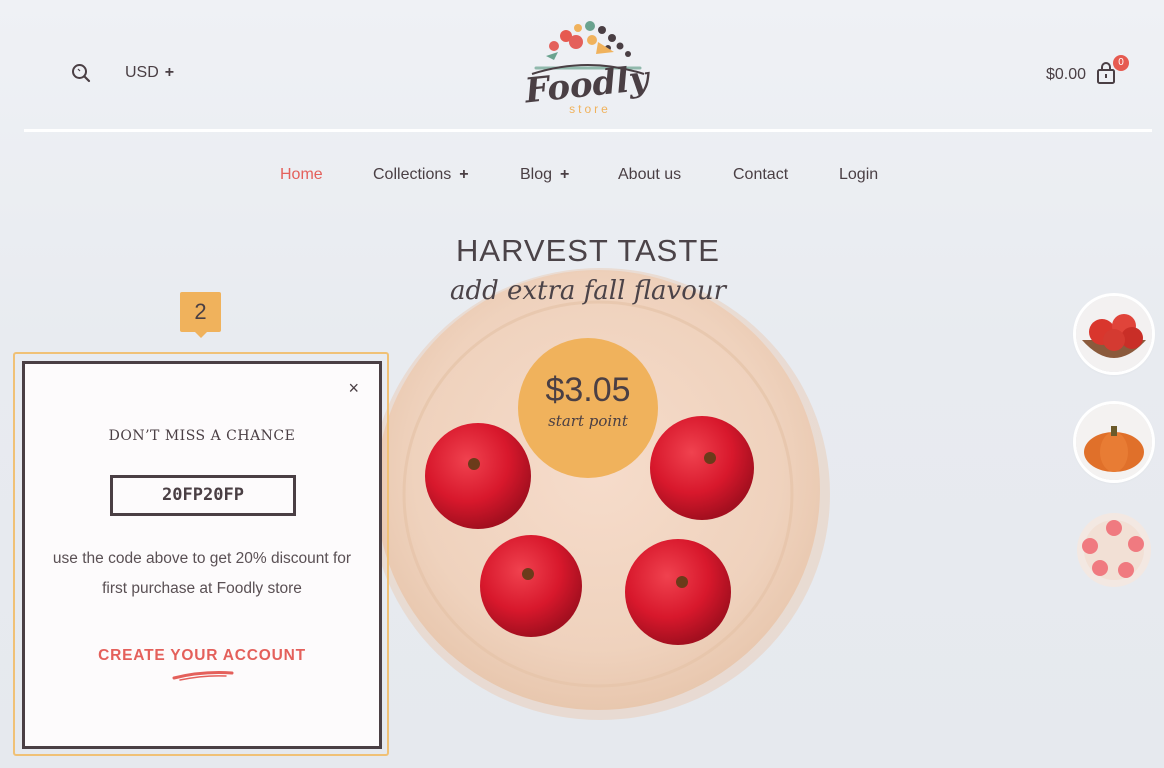 This screenshot has height=768, width=1164. Describe the element at coordinates (588, 130) in the screenshot. I see `header-divider` at that location.